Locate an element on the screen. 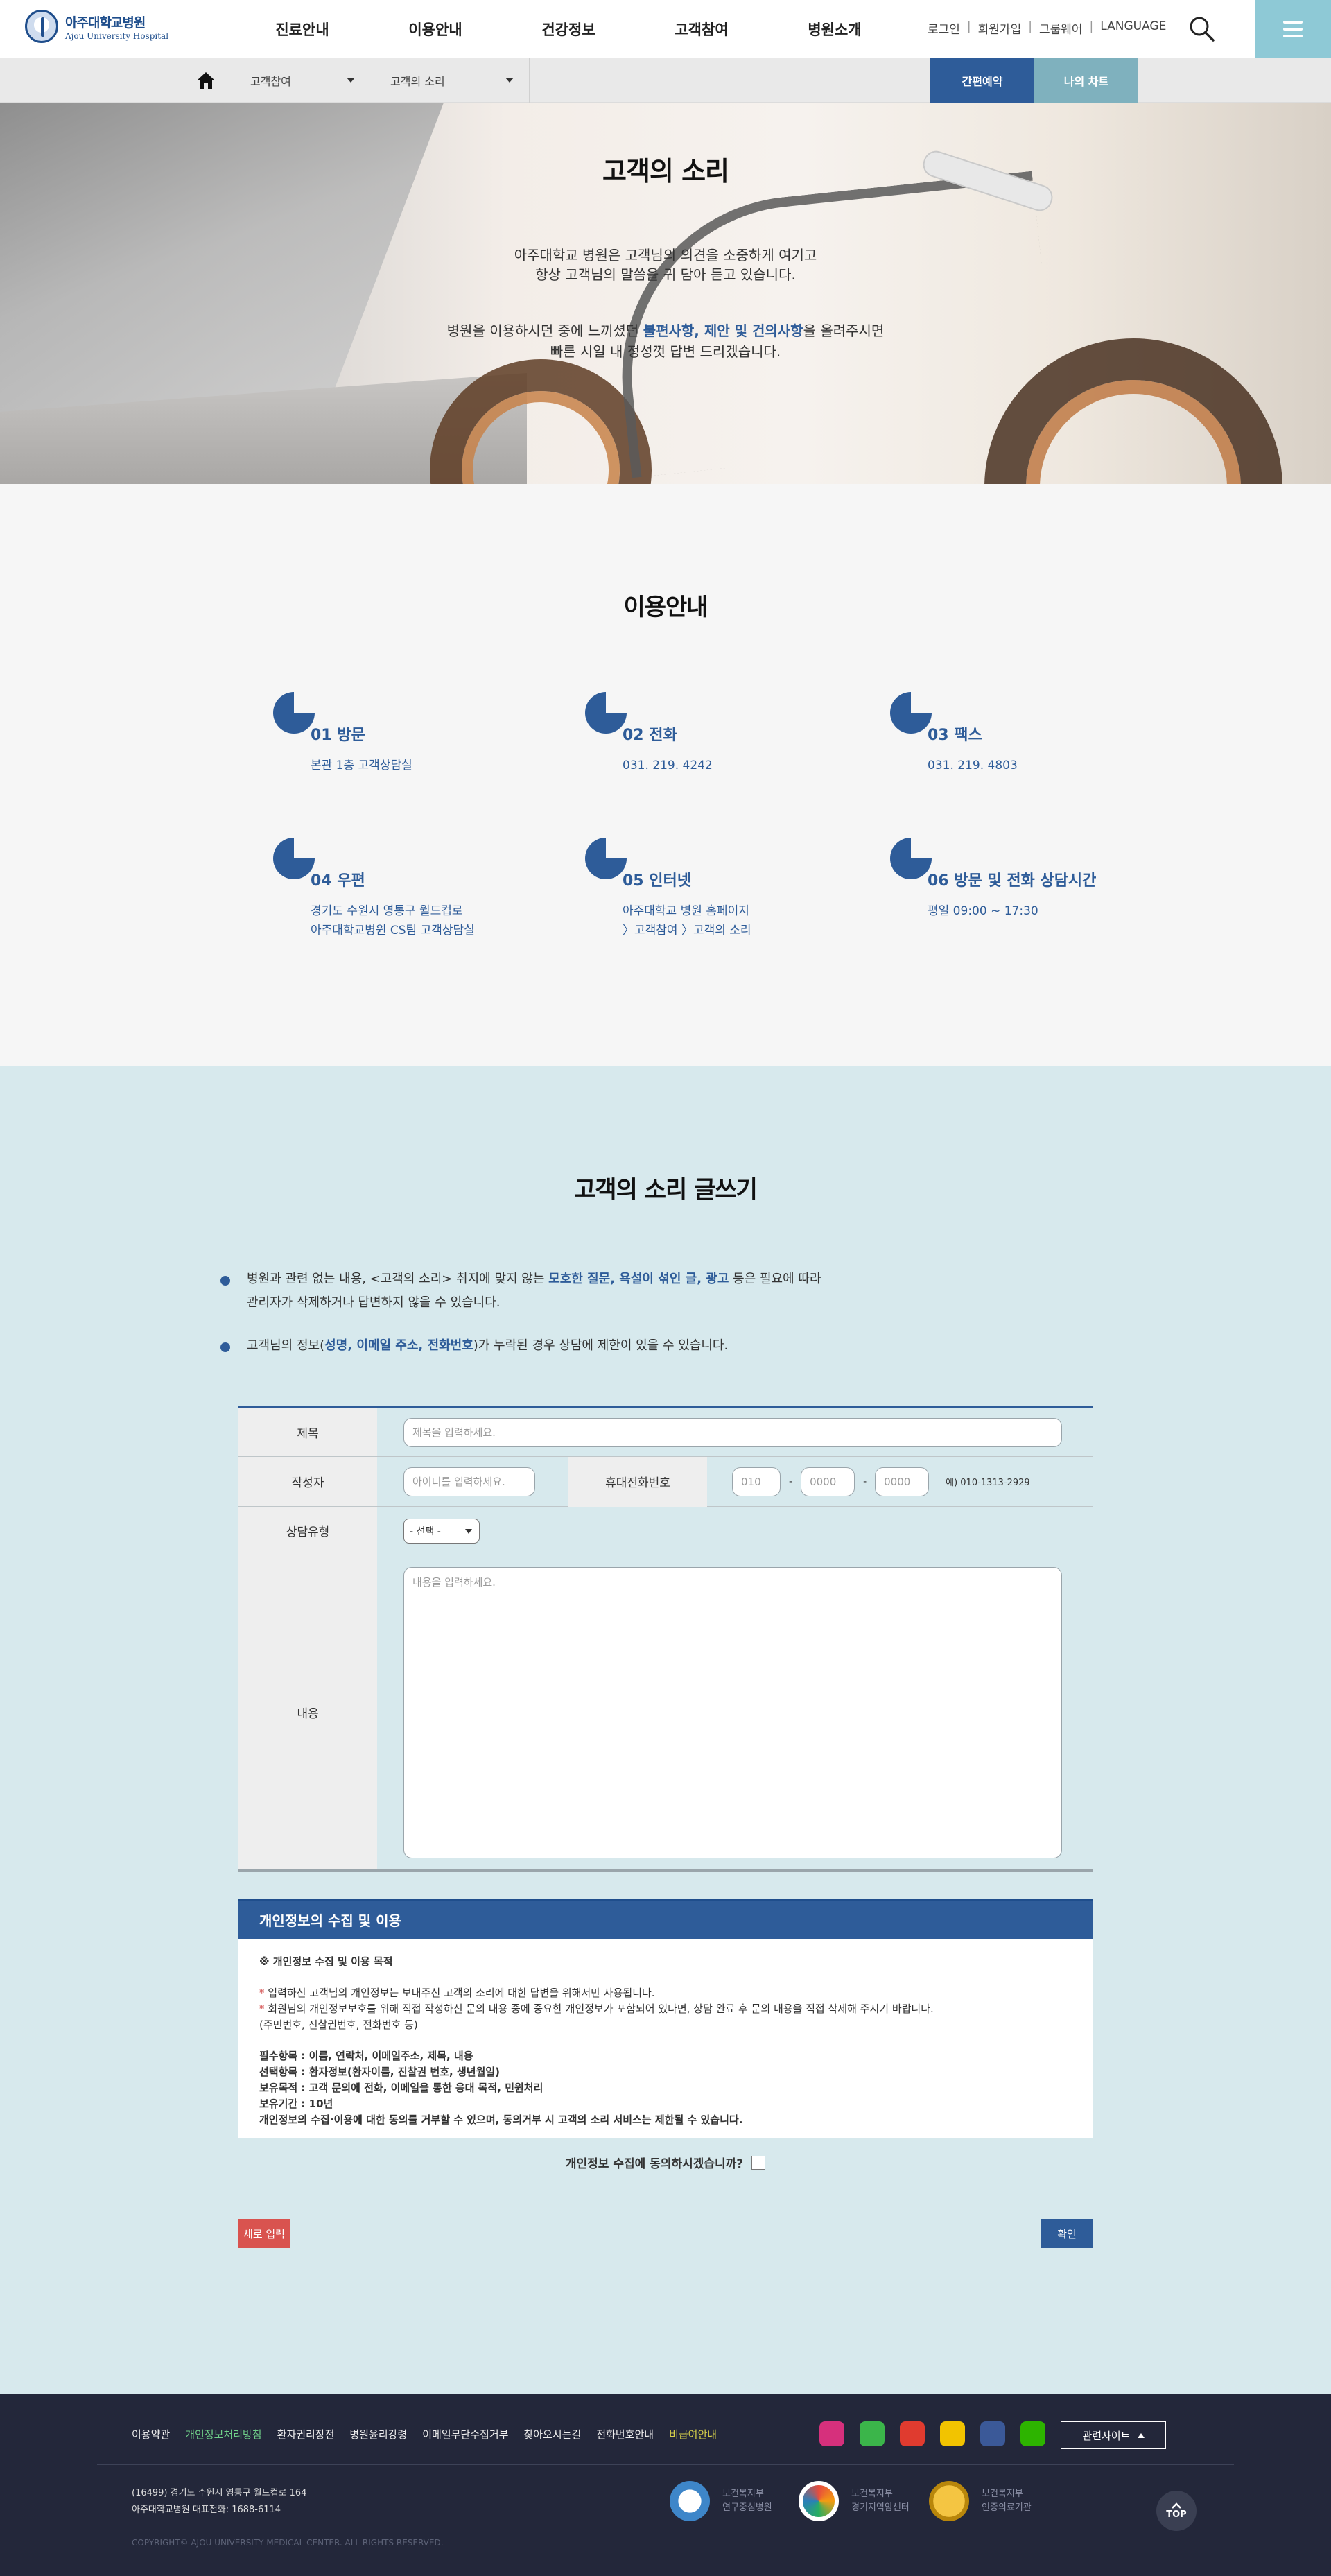  phone-last-input: 0000 is located at coordinates (902, 1481).